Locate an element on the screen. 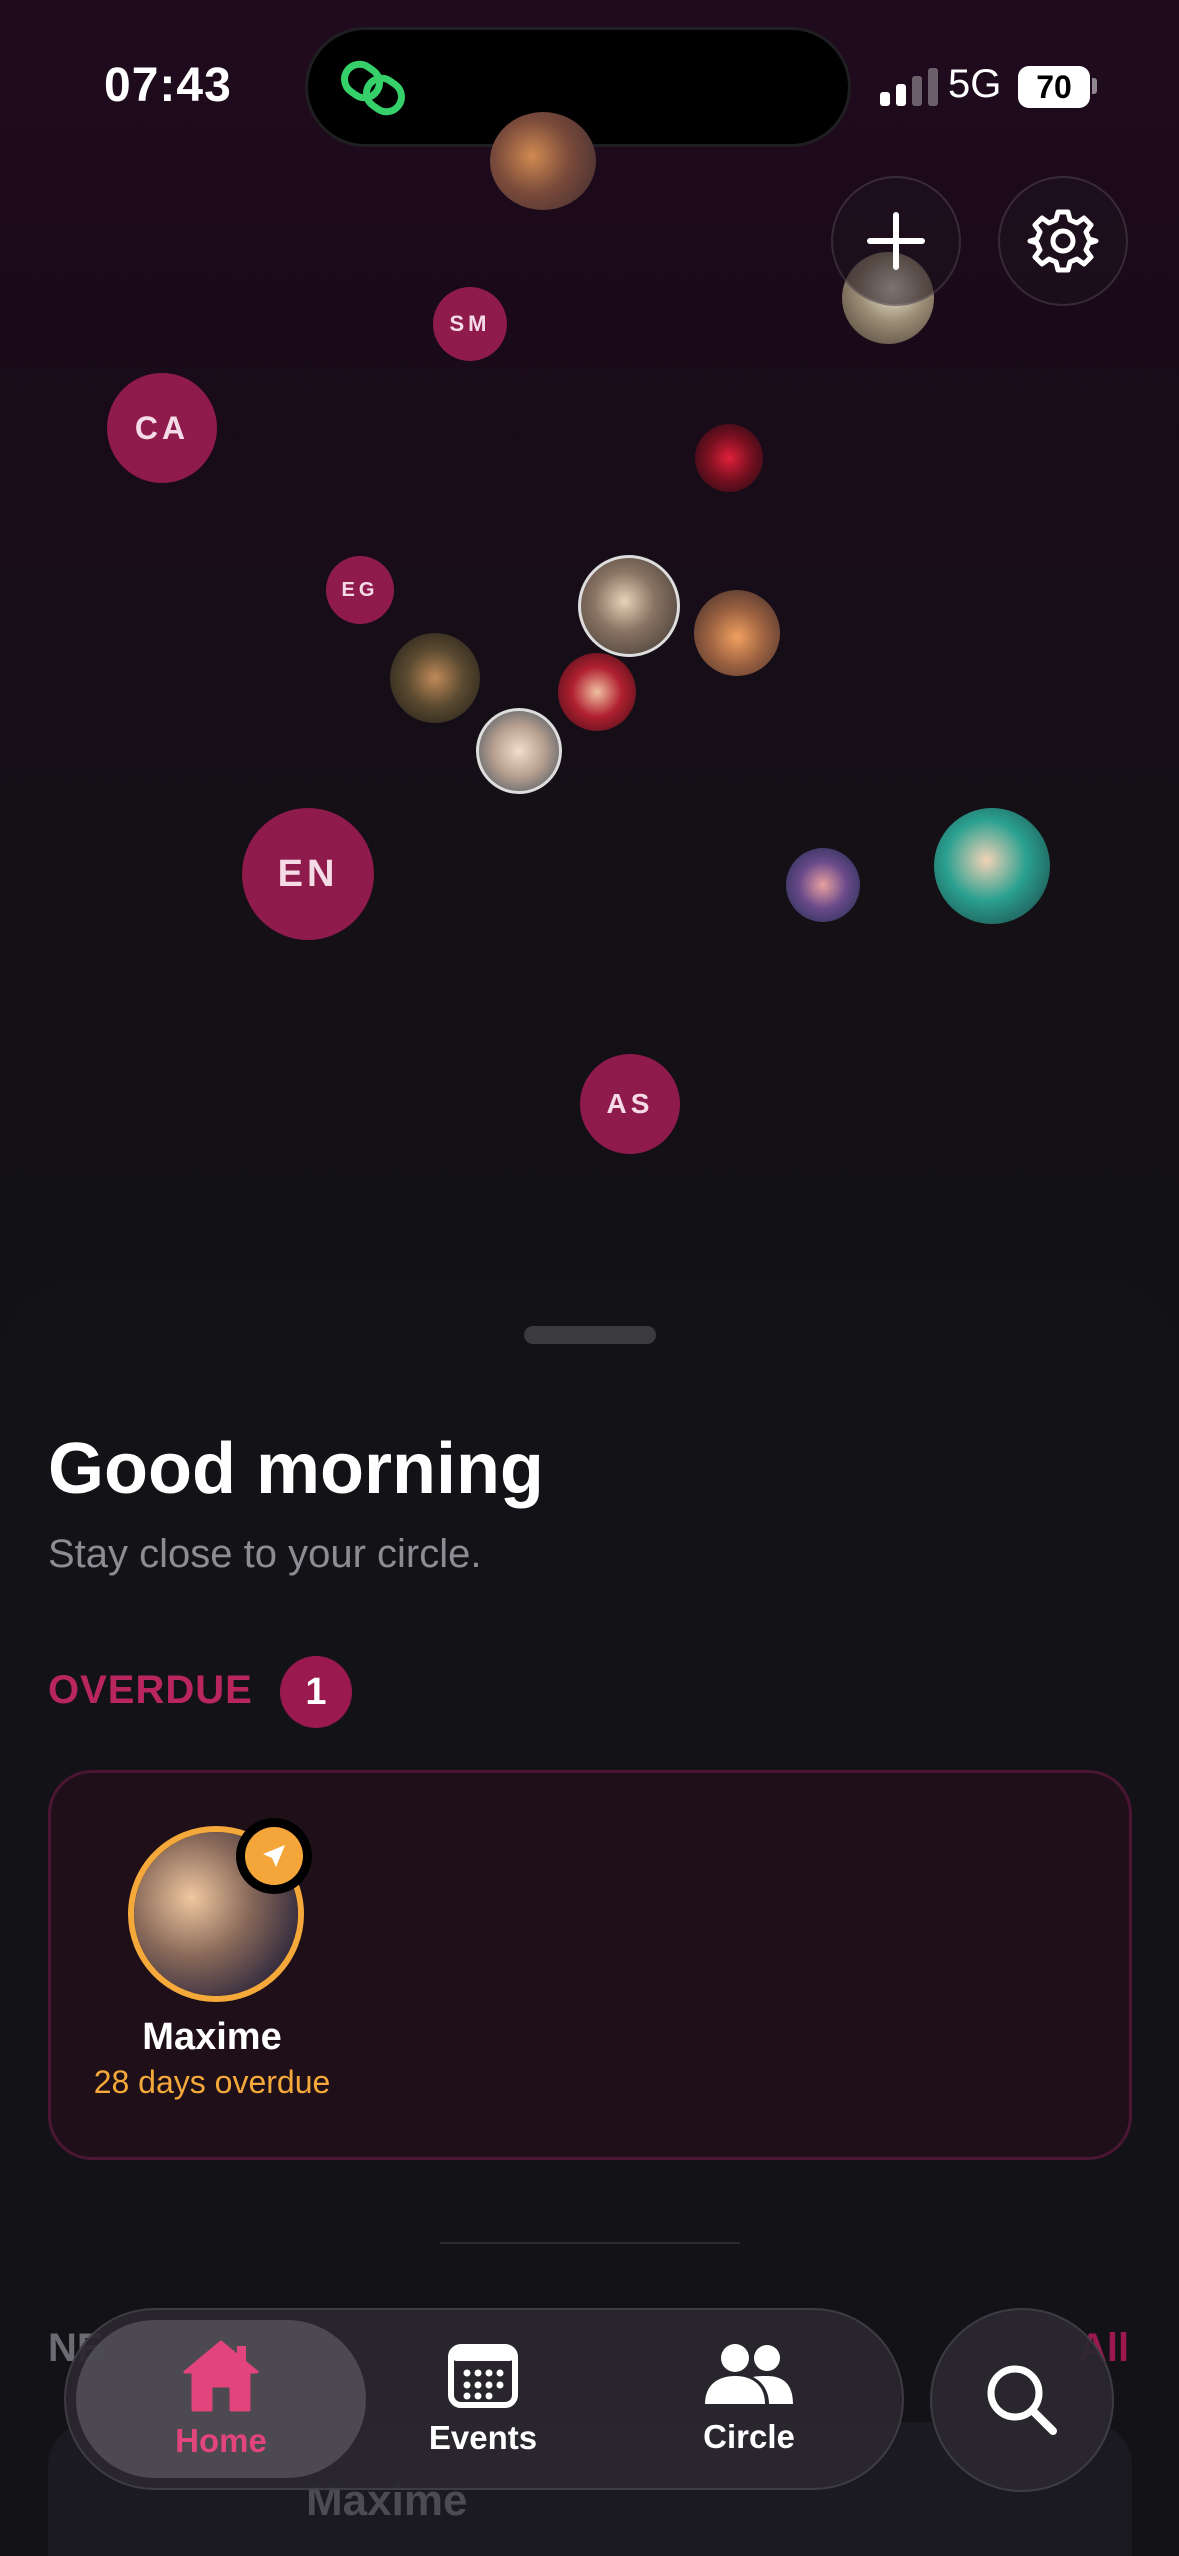 The width and height of the screenshot is (1179, 2556). contact-bubble-sm: SM is located at coordinates (470, 324).